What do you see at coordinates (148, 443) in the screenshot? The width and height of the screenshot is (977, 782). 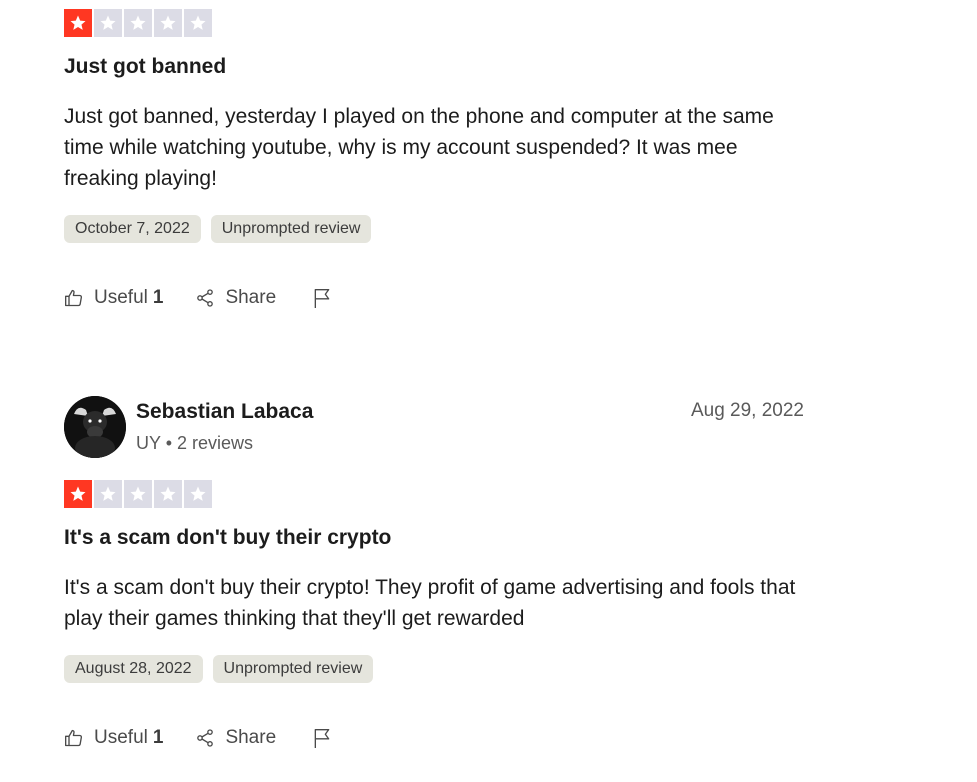 I see `reviewer-country: UY` at bounding box center [148, 443].